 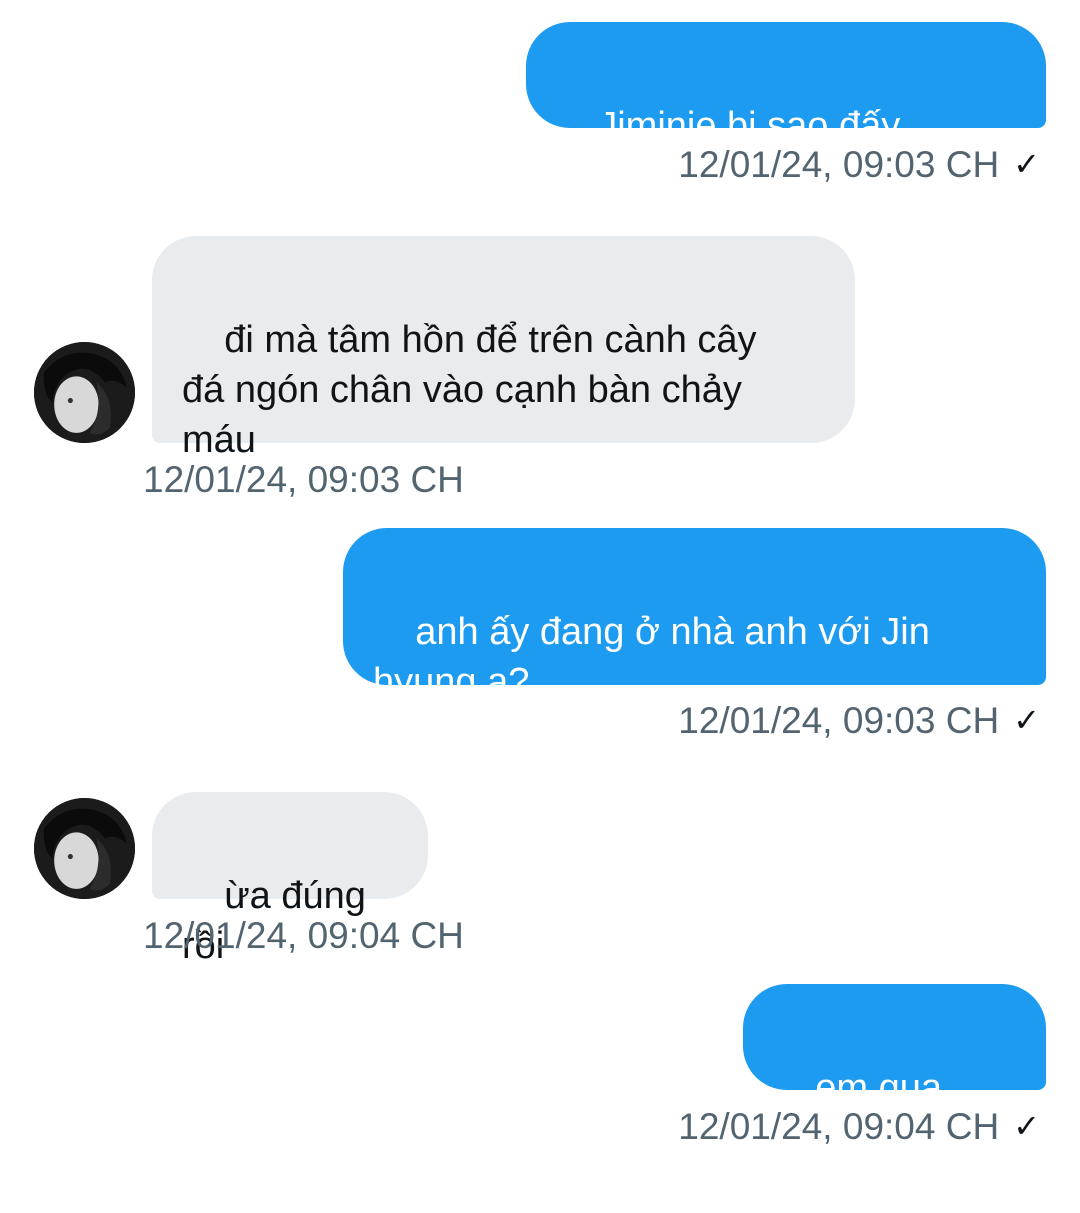 What do you see at coordinates (786, 109) in the screenshot?
I see `message-bubble-outgoing: Jiminie bị sao đấy ạ????` at bounding box center [786, 109].